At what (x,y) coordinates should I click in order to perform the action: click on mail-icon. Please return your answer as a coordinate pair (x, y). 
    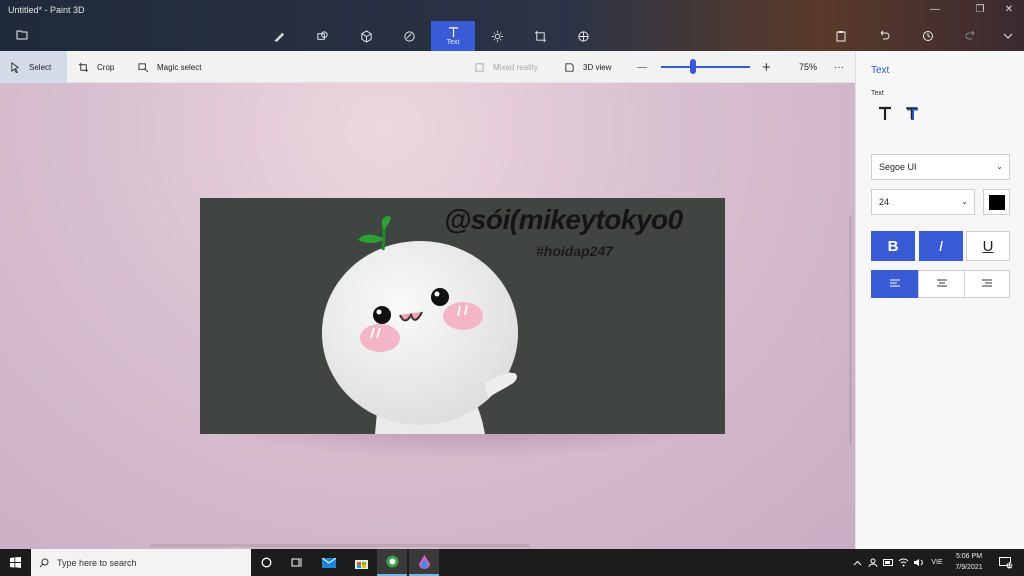
    Looking at the image, I should click on (329, 562).